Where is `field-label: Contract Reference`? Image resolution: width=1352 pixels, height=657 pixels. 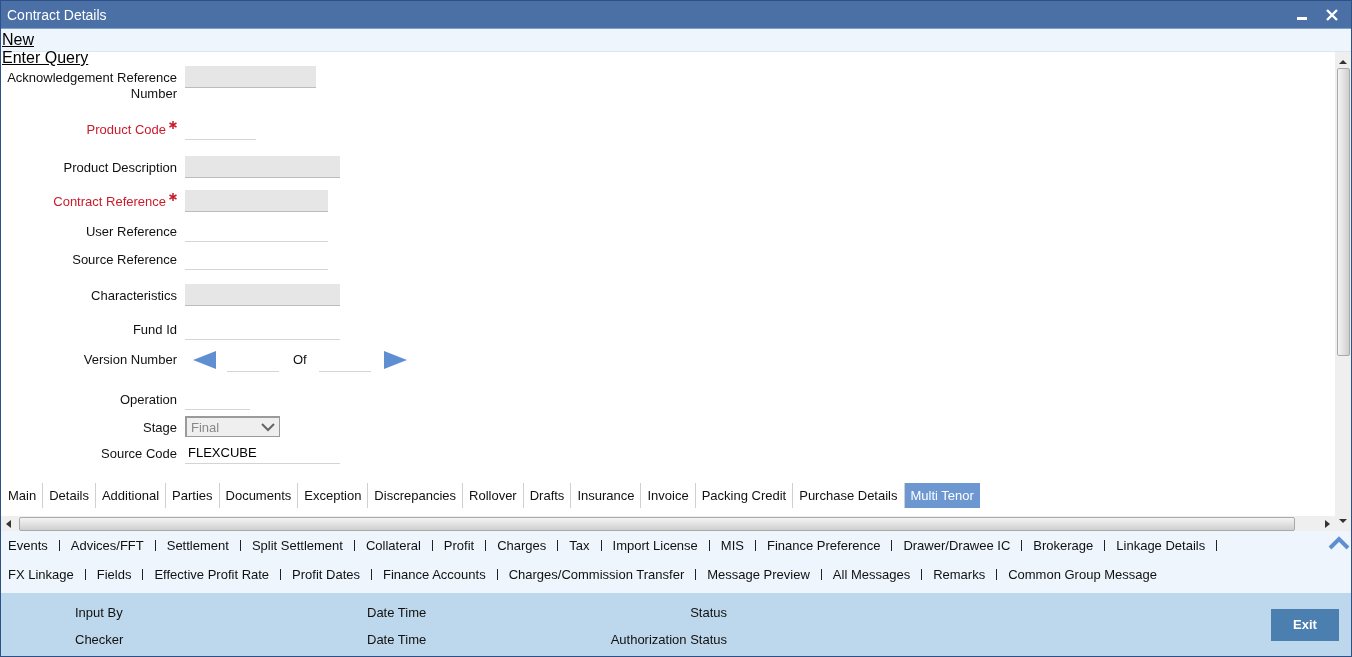 field-label: Contract Reference is located at coordinates (109, 201).